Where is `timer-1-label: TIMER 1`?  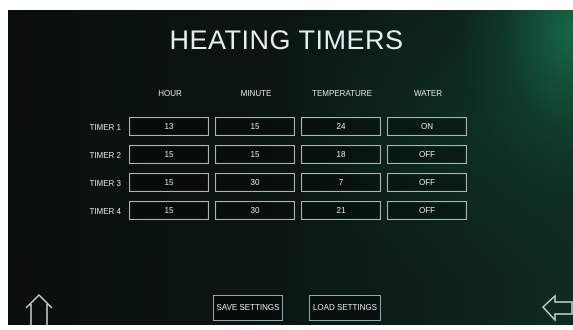
timer-1-label: TIMER 1 is located at coordinates (105, 127).